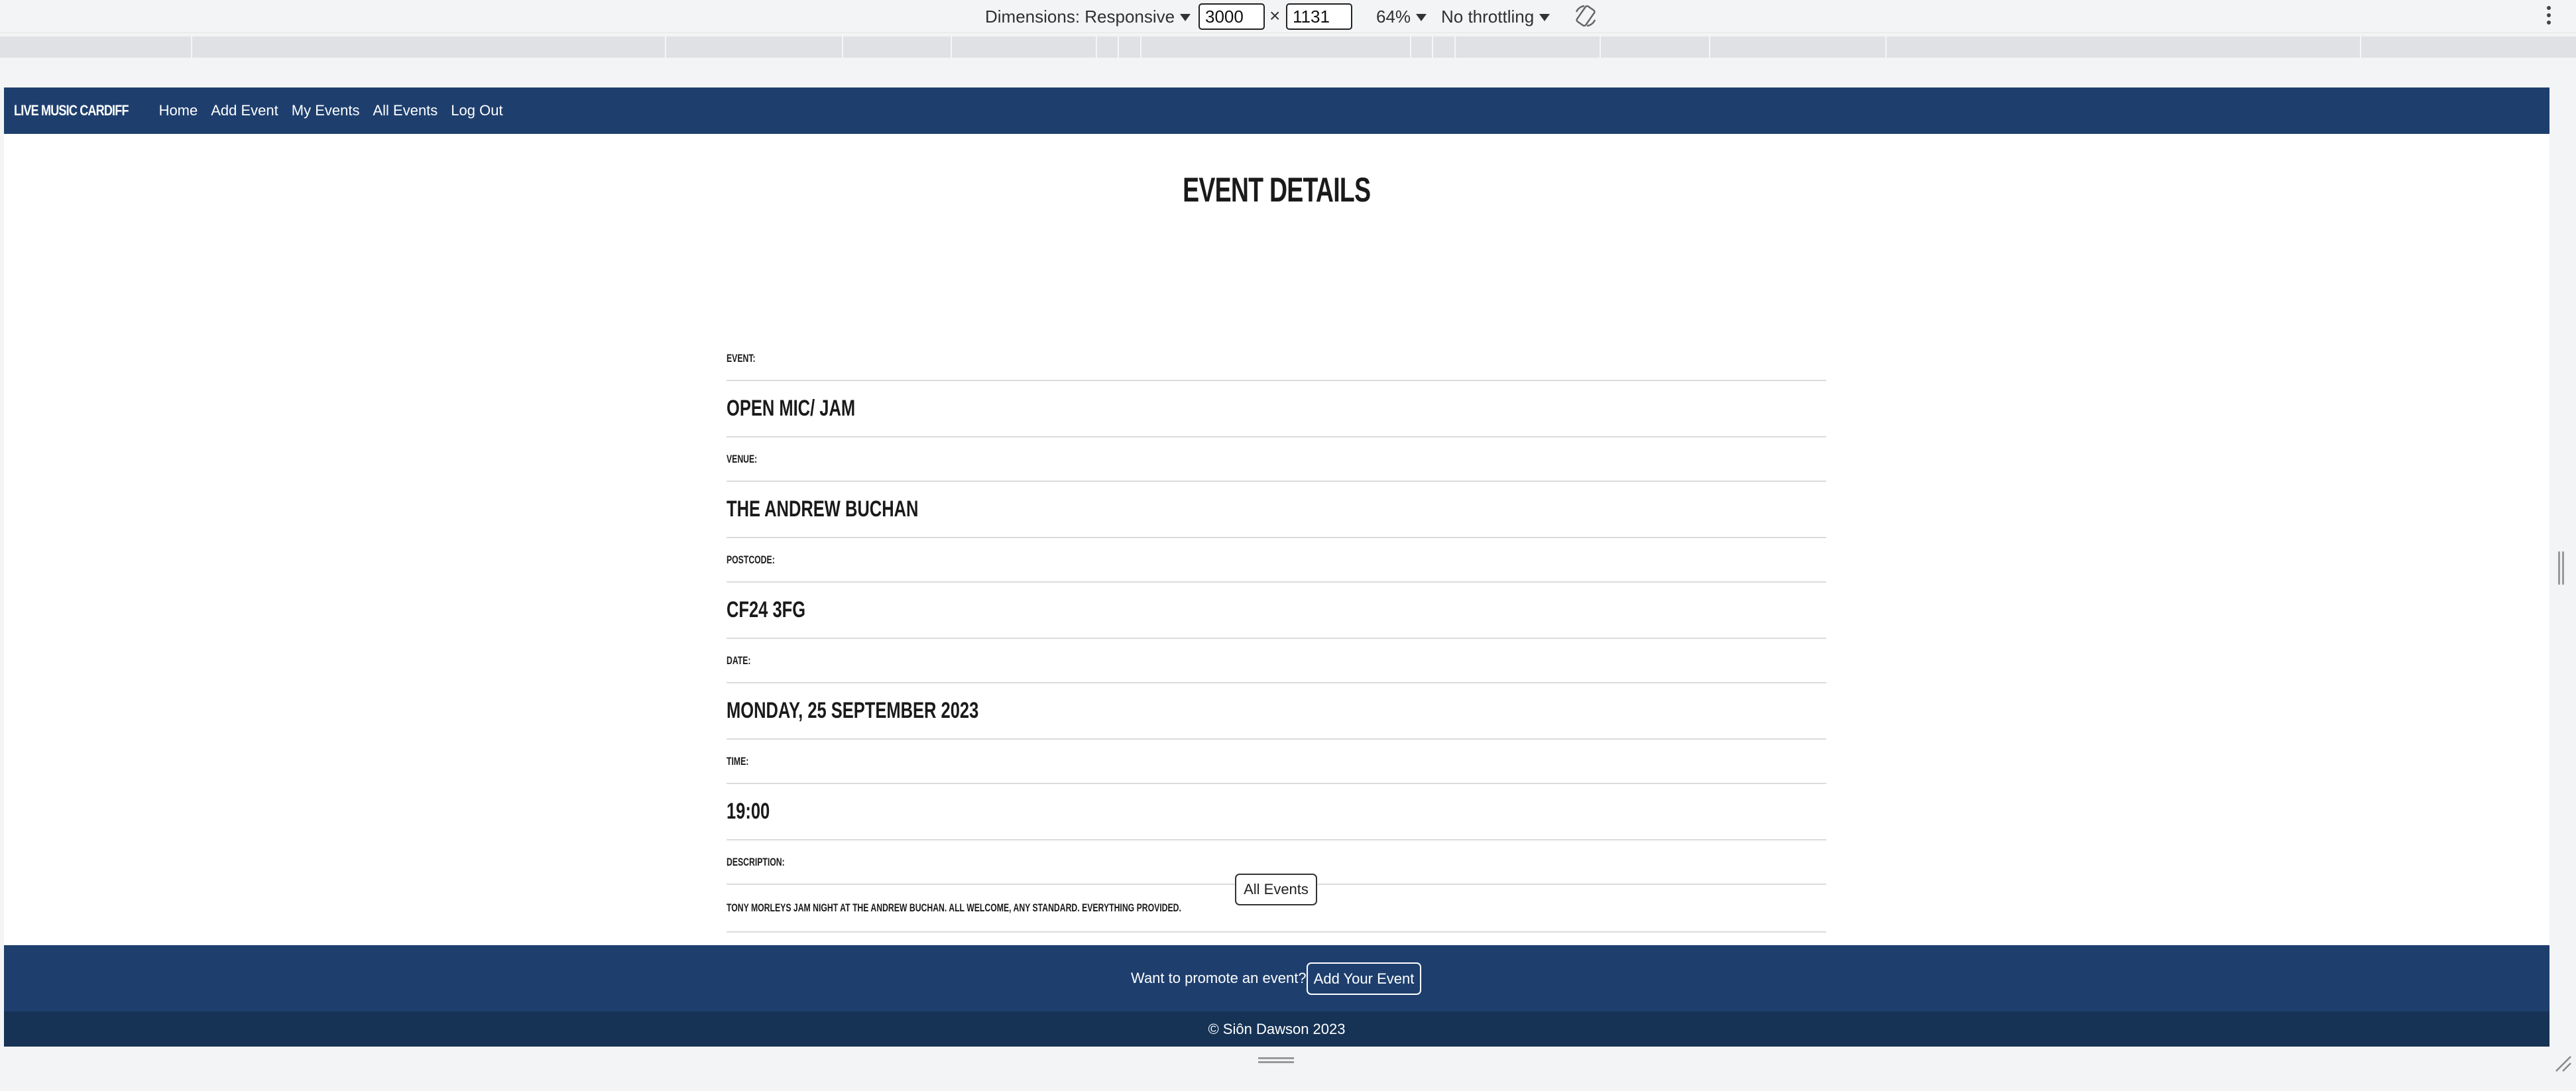 The width and height of the screenshot is (2576, 1091). What do you see at coordinates (1488, 16) in the screenshot?
I see `throttling-label: No throttling` at bounding box center [1488, 16].